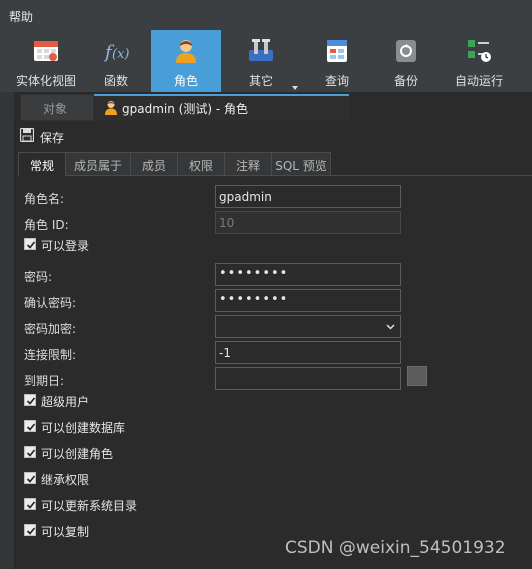 This screenshot has height=569, width=532. What do you see at coordinates (406, 51) in the screenshot?
I see `backup-icon` at bounding box center [406, 51].